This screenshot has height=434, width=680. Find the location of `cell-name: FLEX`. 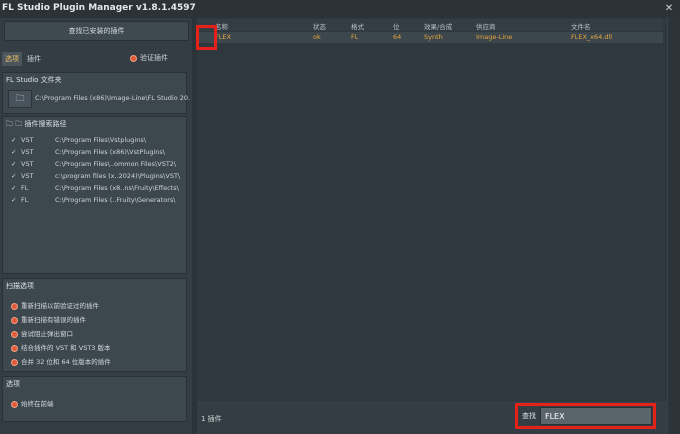

cell-name: FLEX is located at coordinates (223, 37).